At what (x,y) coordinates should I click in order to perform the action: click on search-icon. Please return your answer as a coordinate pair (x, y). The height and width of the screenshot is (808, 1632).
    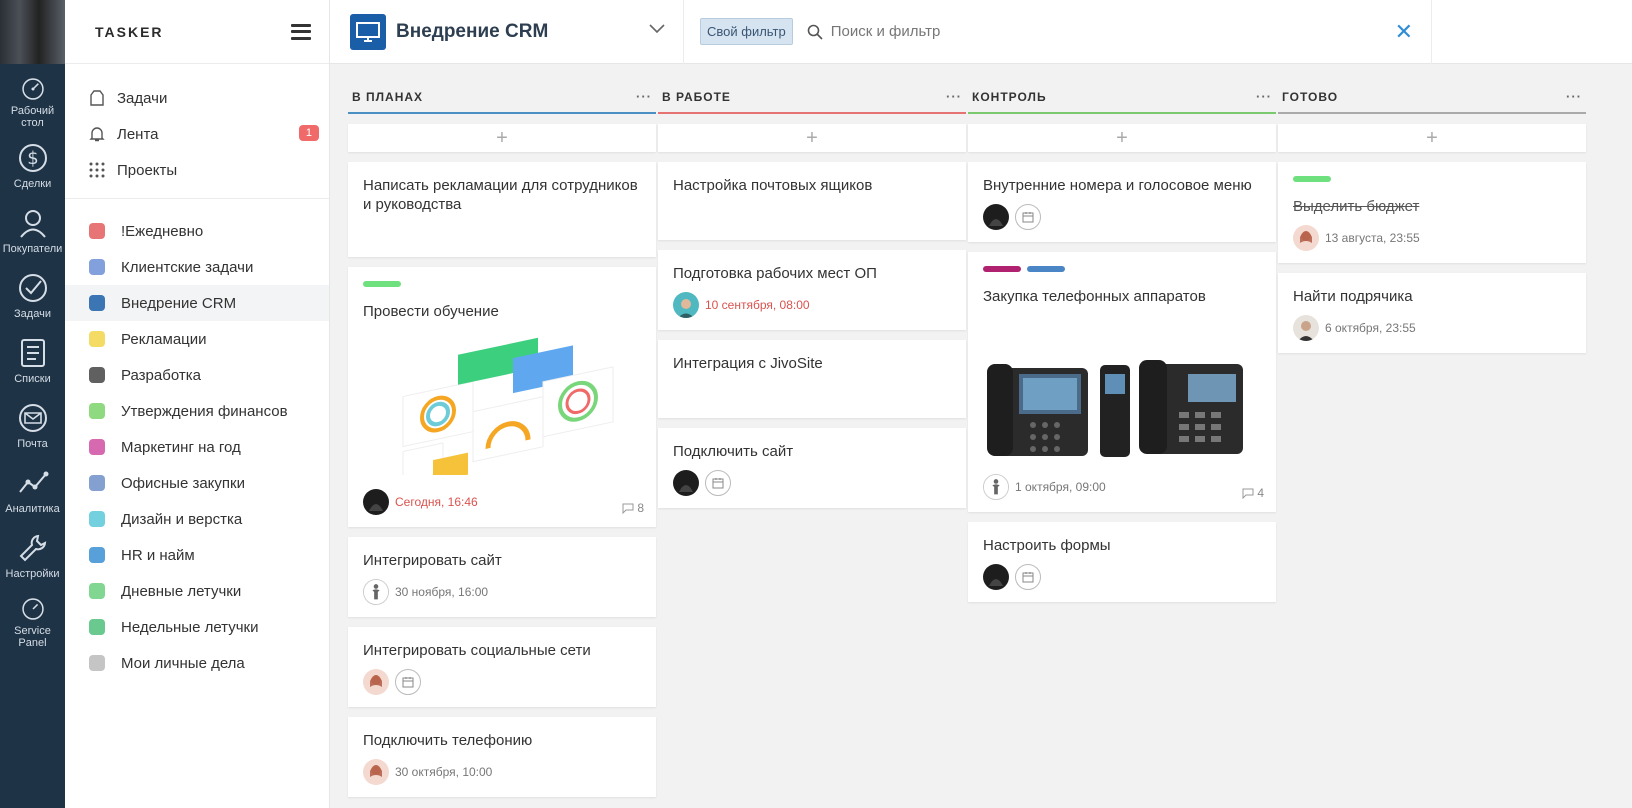
    Looking at the image, I should click on (815, 32).